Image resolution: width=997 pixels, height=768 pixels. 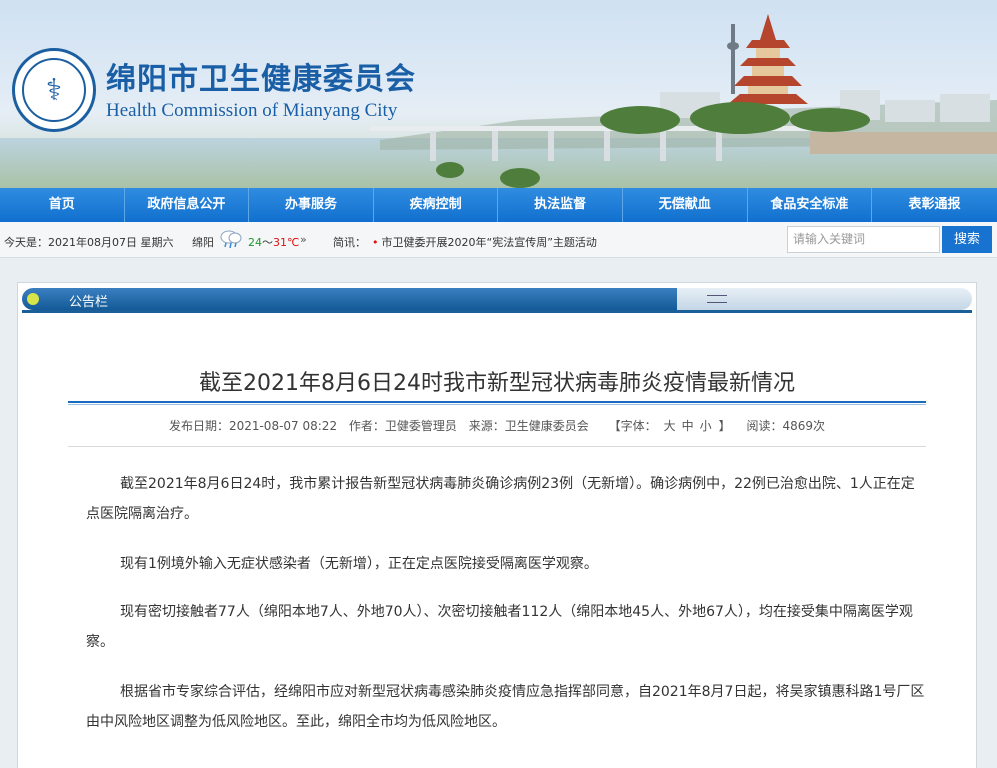 What do you see at coordinates (497, 383) in the screenshot?
I see `article-title: 截至2021年8月6日24时我市新型冠状病毒肺炎疫情最新情况` at bounding box center [497, 383].